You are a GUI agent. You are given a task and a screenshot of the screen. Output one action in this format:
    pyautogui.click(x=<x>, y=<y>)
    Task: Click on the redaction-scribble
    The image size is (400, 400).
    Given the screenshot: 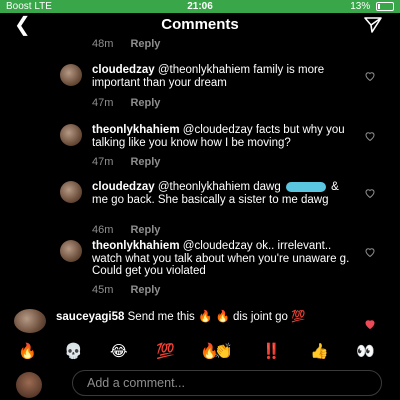 What is the action you would take?
    pyautogui.click(x=305, y=186)
    